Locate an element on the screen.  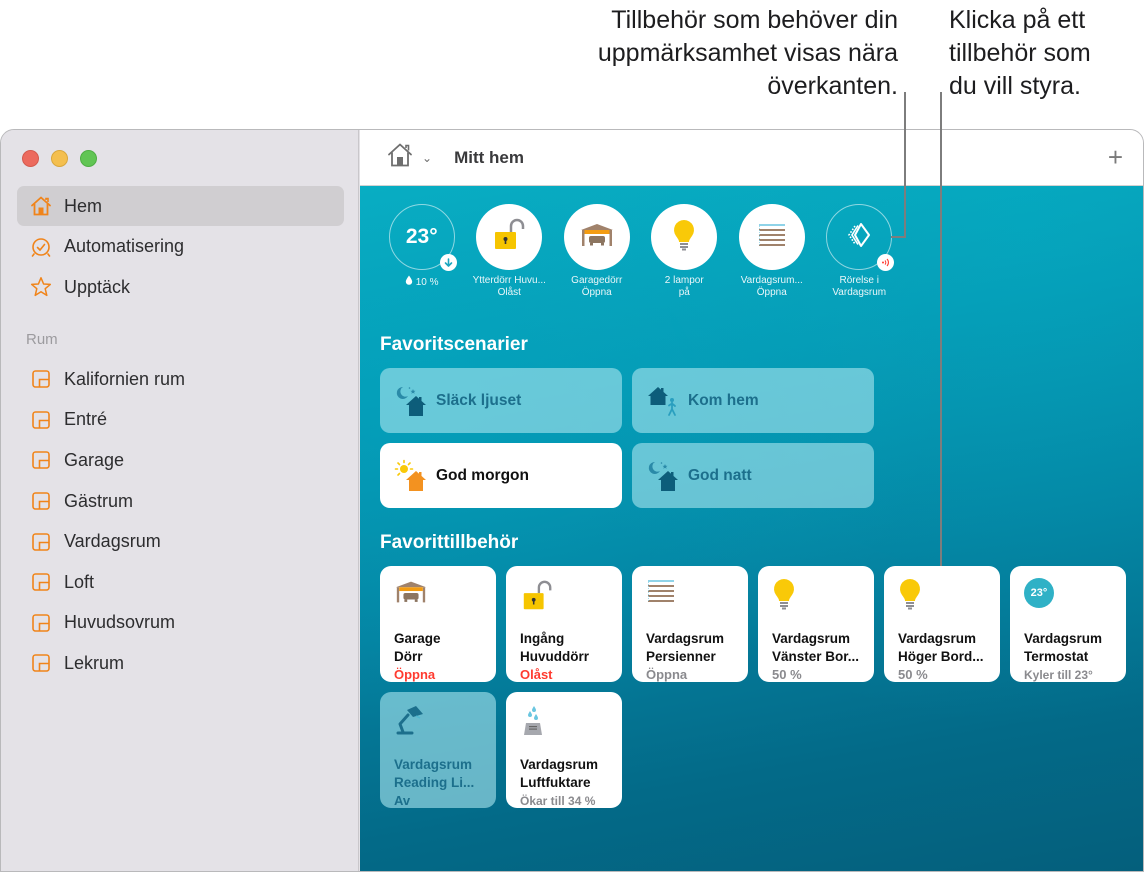
scene-tile: God natt is located at coordinates (753, 475).